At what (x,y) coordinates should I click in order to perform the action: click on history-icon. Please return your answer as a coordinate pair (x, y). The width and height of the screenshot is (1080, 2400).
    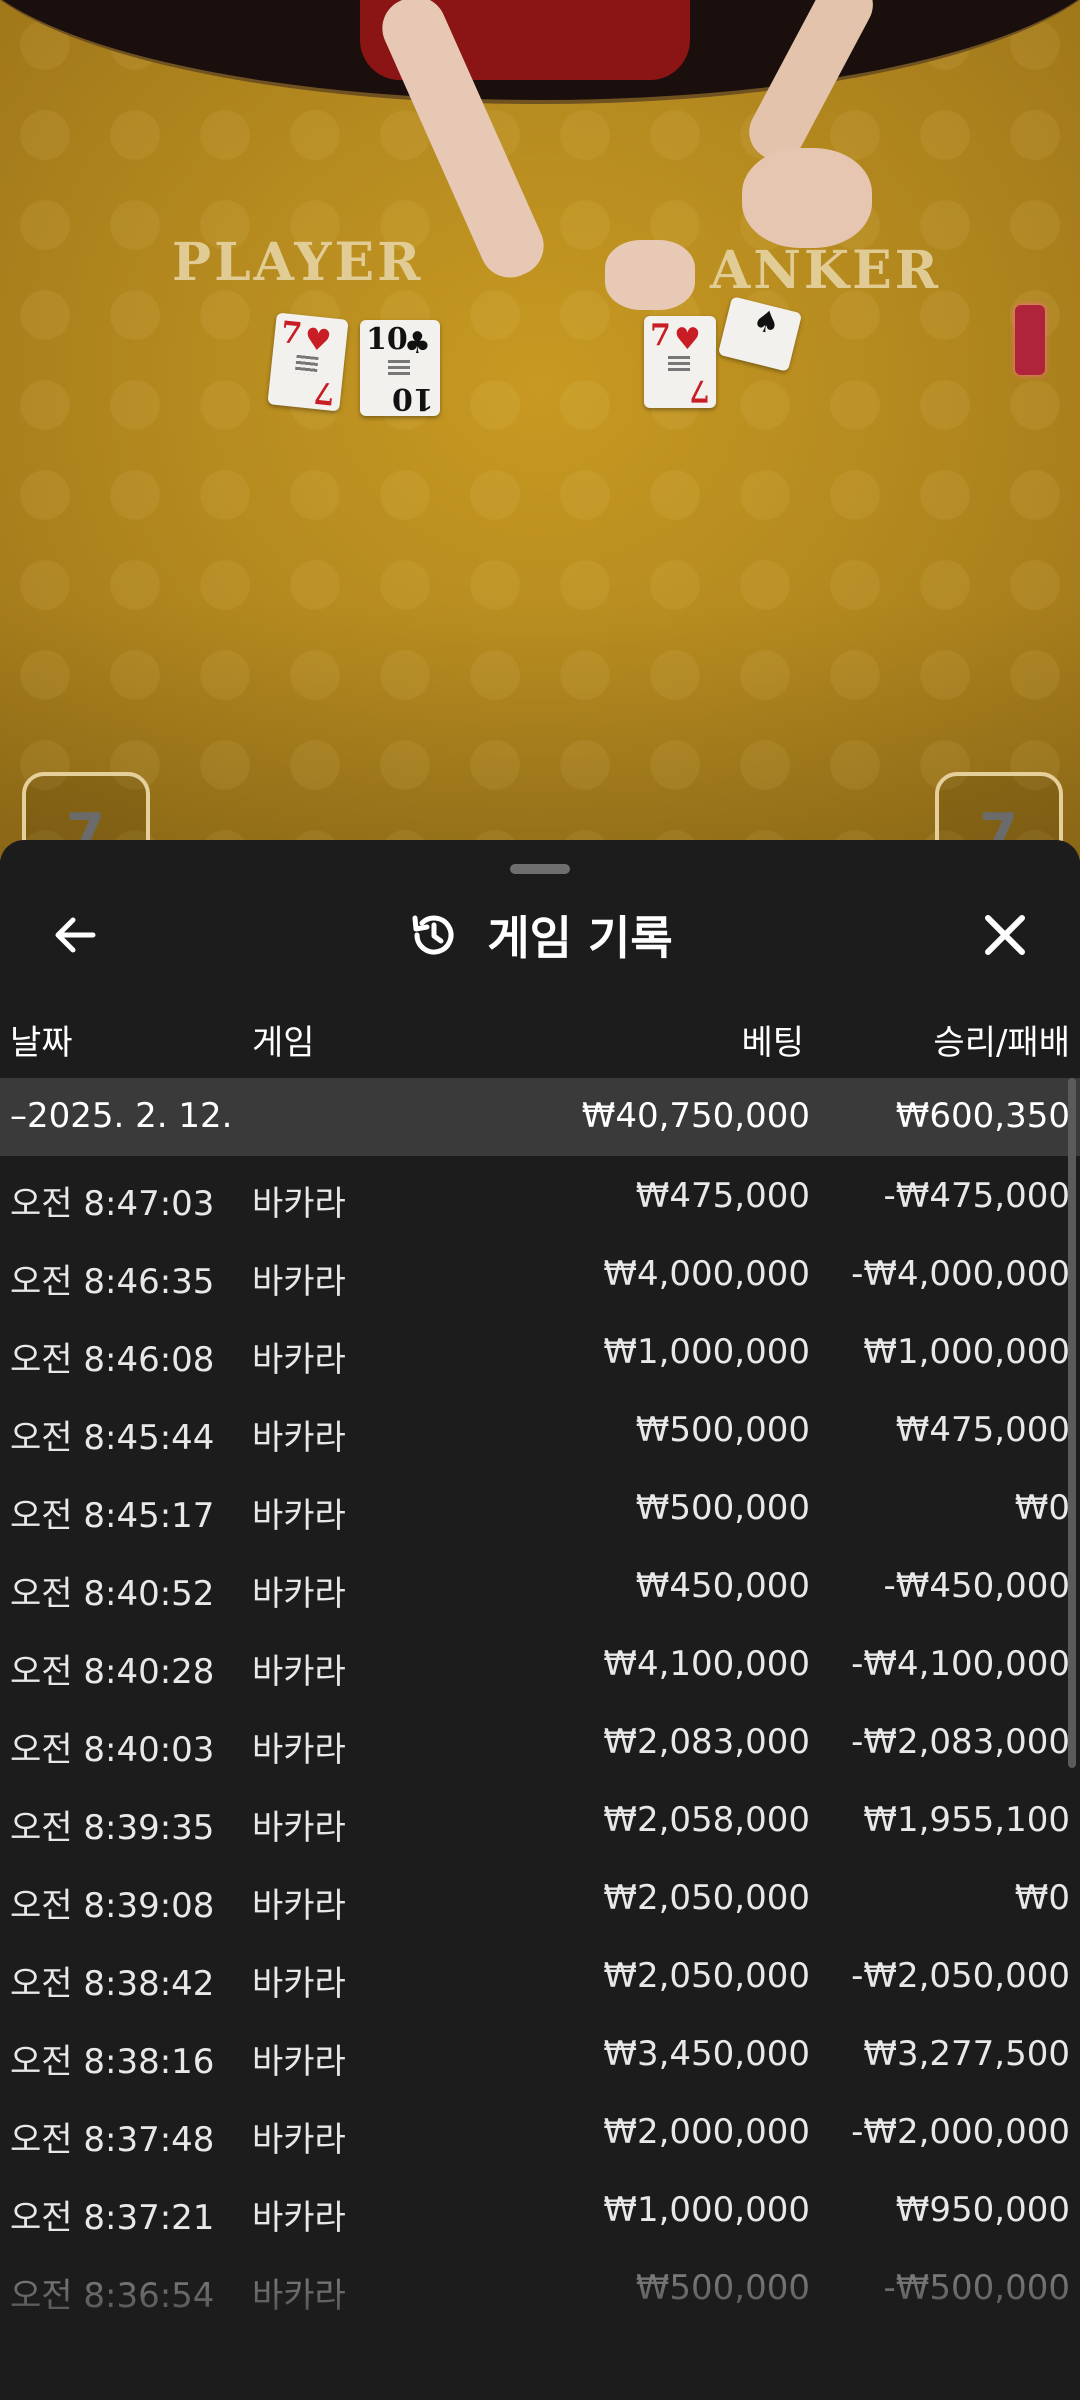
    Looking at the image, I should click on (433, 935).